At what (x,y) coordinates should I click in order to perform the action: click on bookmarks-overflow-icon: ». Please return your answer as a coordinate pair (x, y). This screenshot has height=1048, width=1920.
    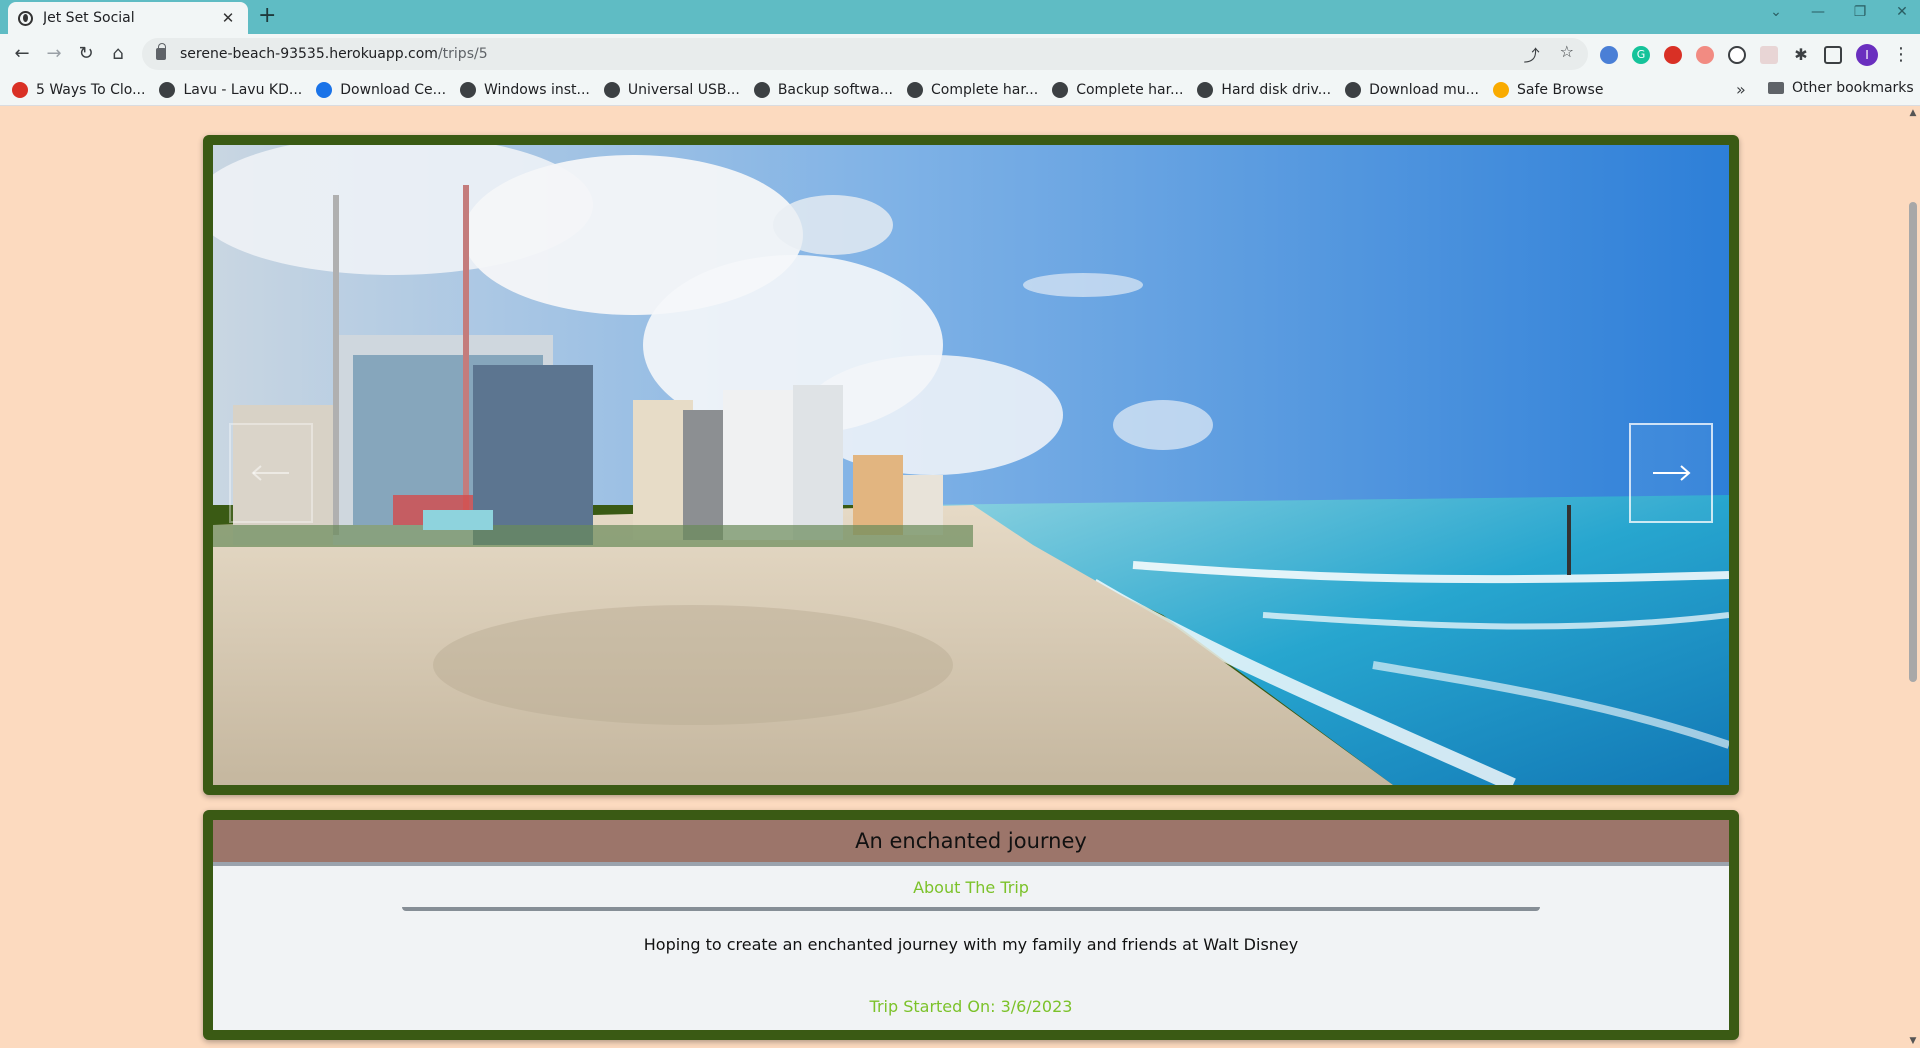
    Looking at the image, I should click on (1741, 89).